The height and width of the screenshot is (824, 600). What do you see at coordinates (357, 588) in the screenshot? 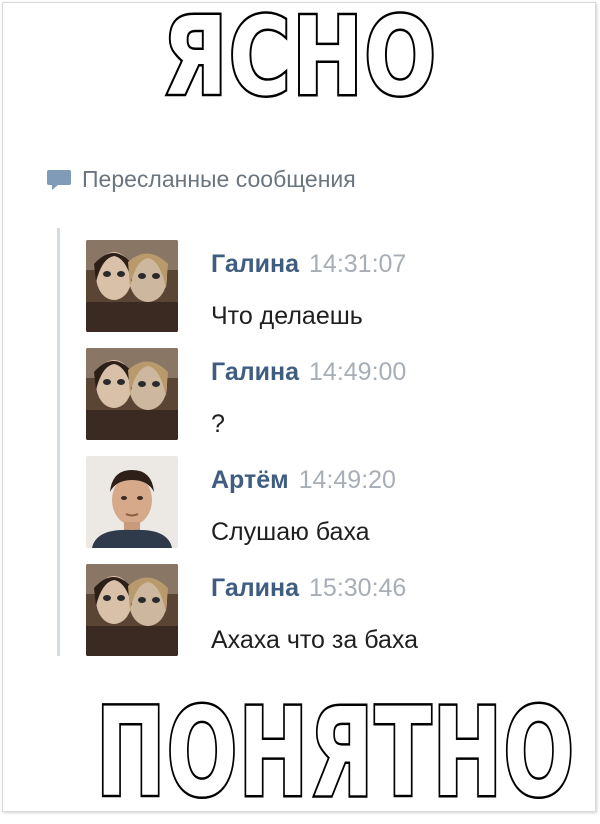
I see `message-time: 15:30:46` at bounding box center [357, 588].